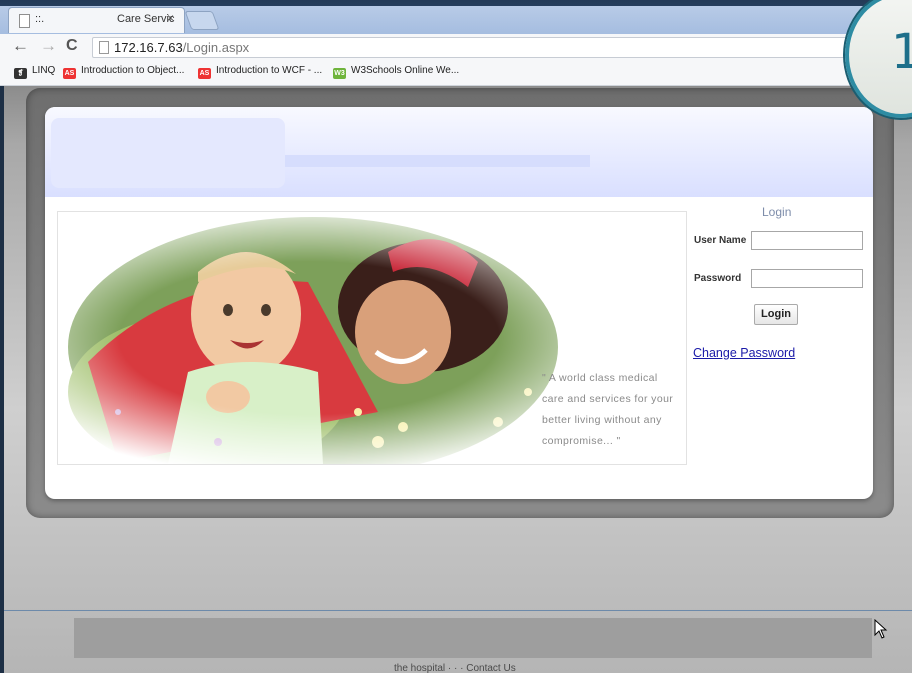 The width and height of the screenshot is (912, 673). What do you see at coordinates (96, 20) in the screenshot?
I see `browser-tab: ::. Care Servic ×` at bounding box center [96, 20].